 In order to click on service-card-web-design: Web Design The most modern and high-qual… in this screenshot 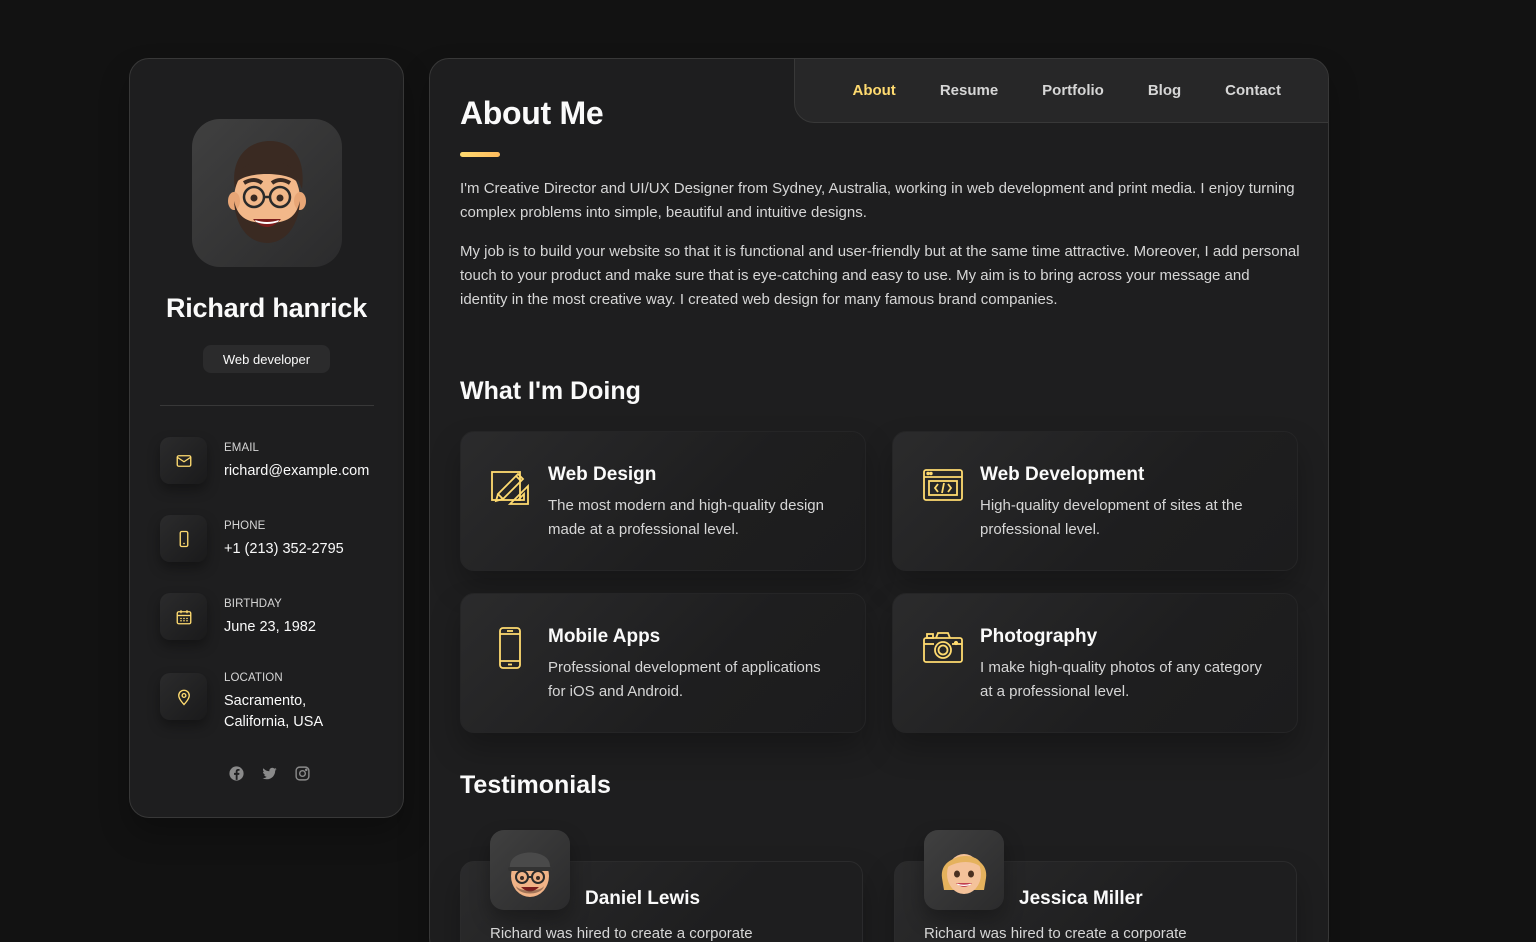, I will do `click(663, 501)`.